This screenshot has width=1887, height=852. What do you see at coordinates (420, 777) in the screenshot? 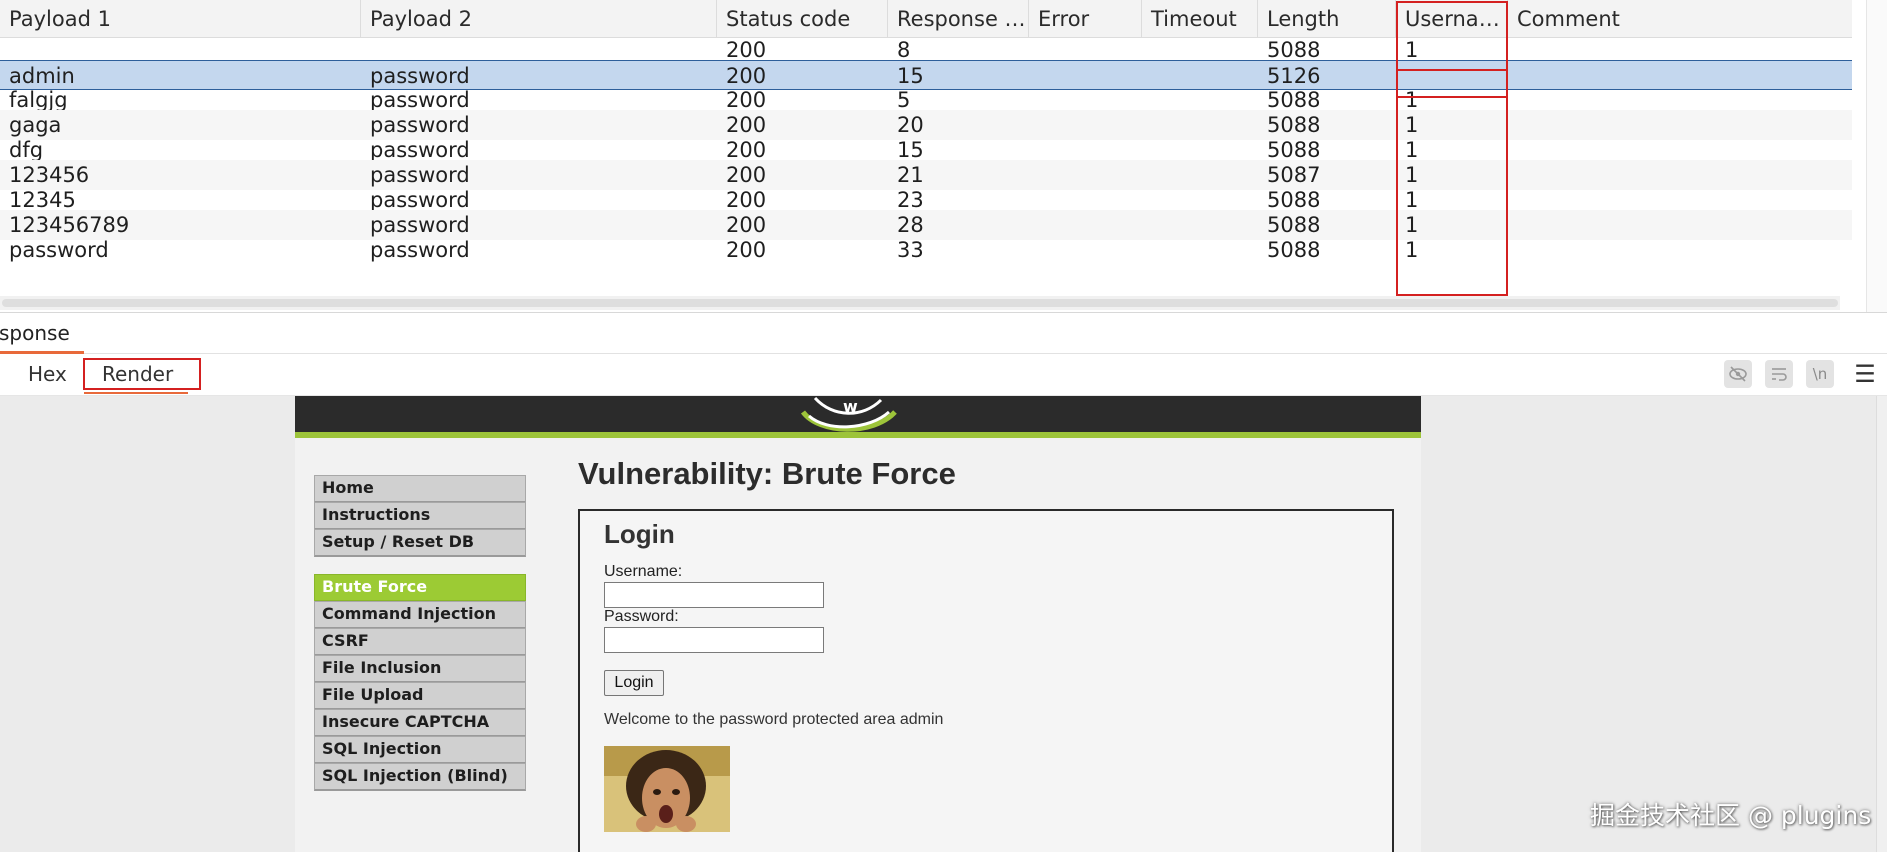
I see `menu-item-sql-injection-blind: SQL Injection (Blind)` at bounding box center [420, 777].